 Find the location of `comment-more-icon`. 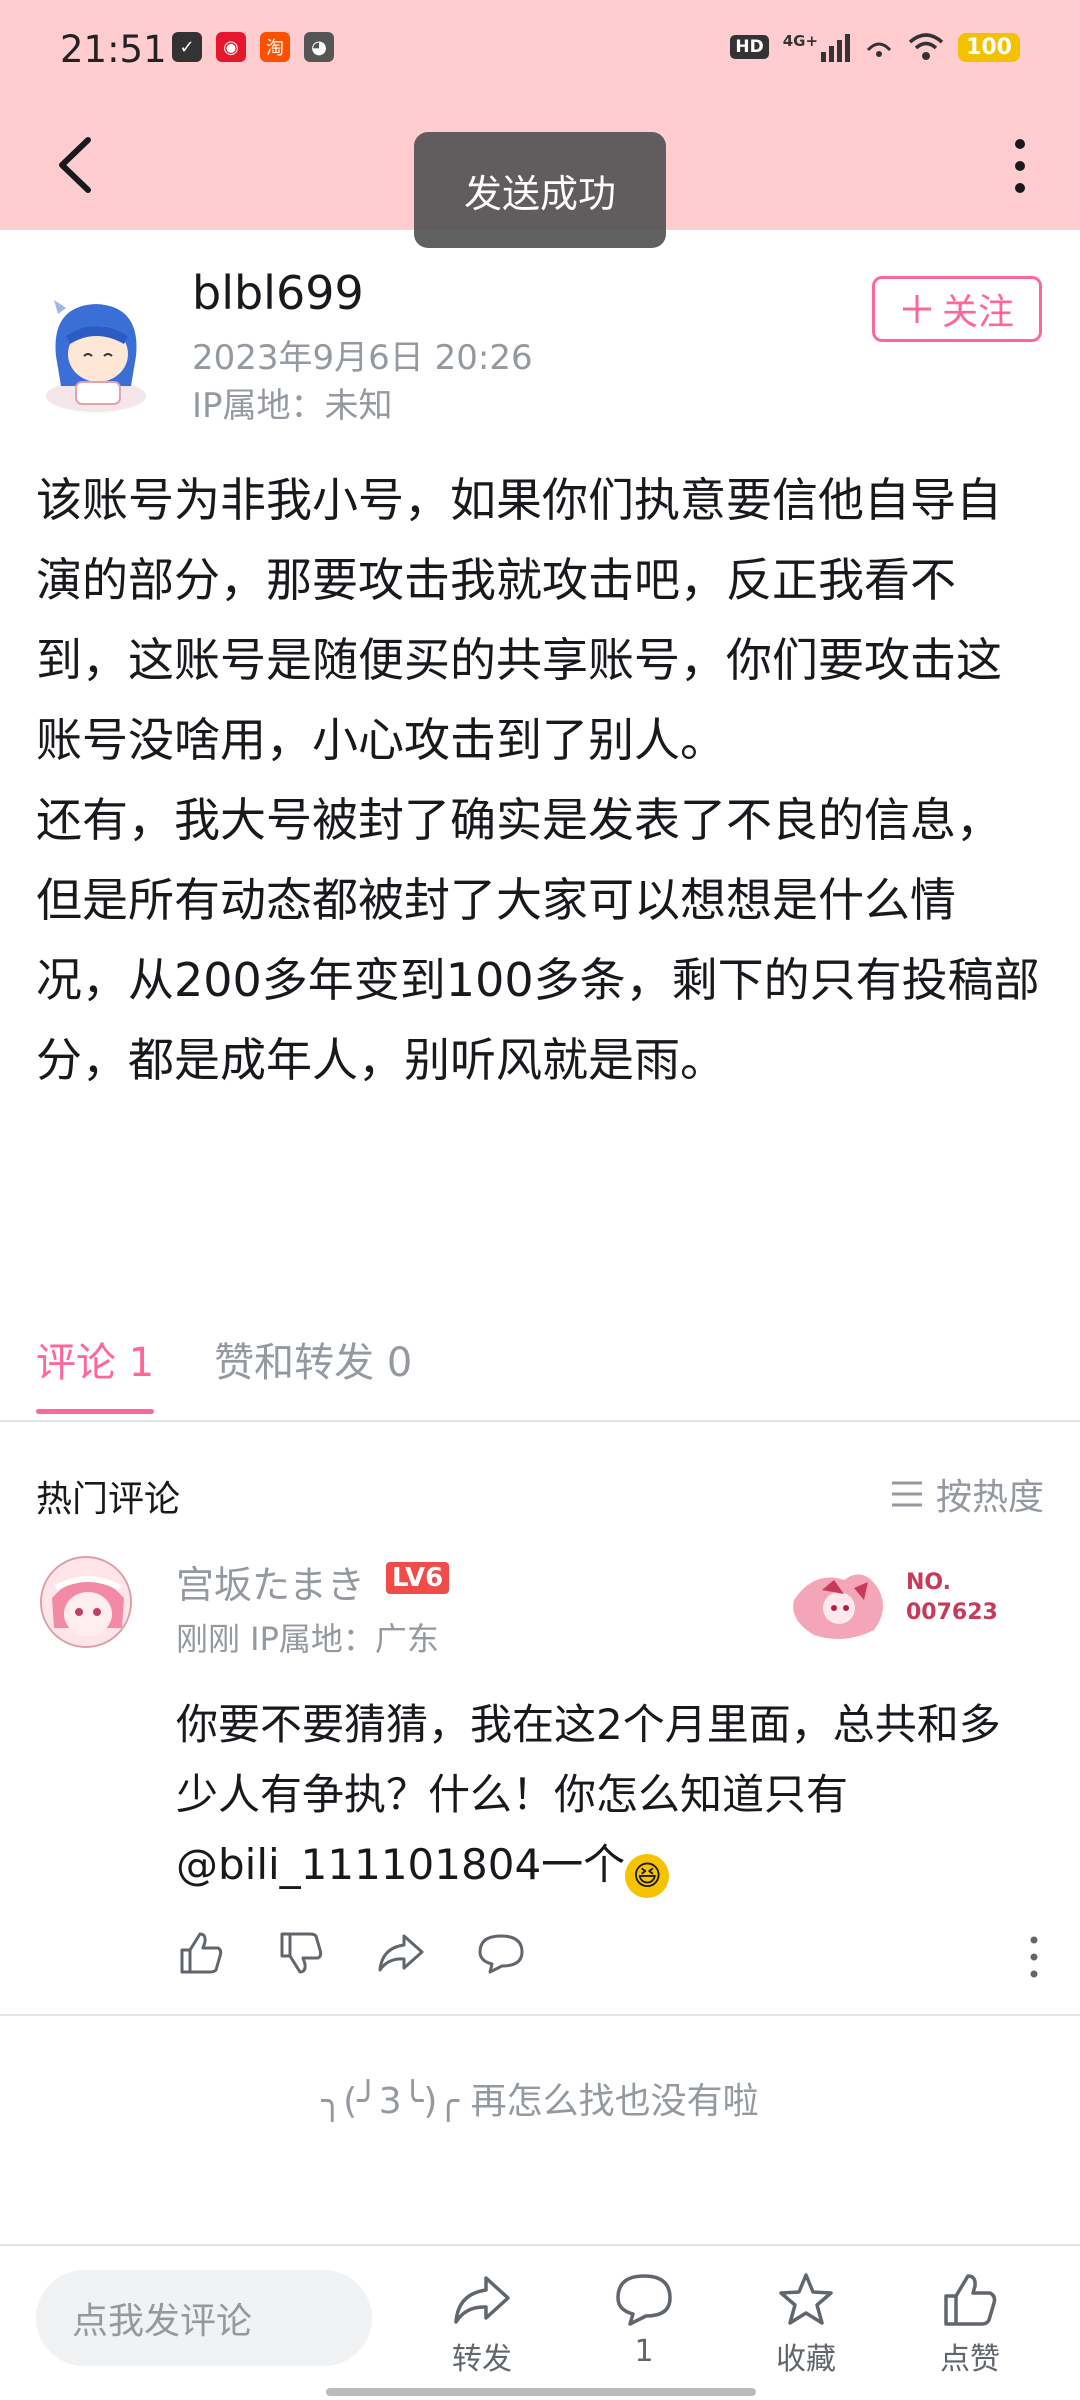

comment-more-icon is located at coordinates (1034, 1957).